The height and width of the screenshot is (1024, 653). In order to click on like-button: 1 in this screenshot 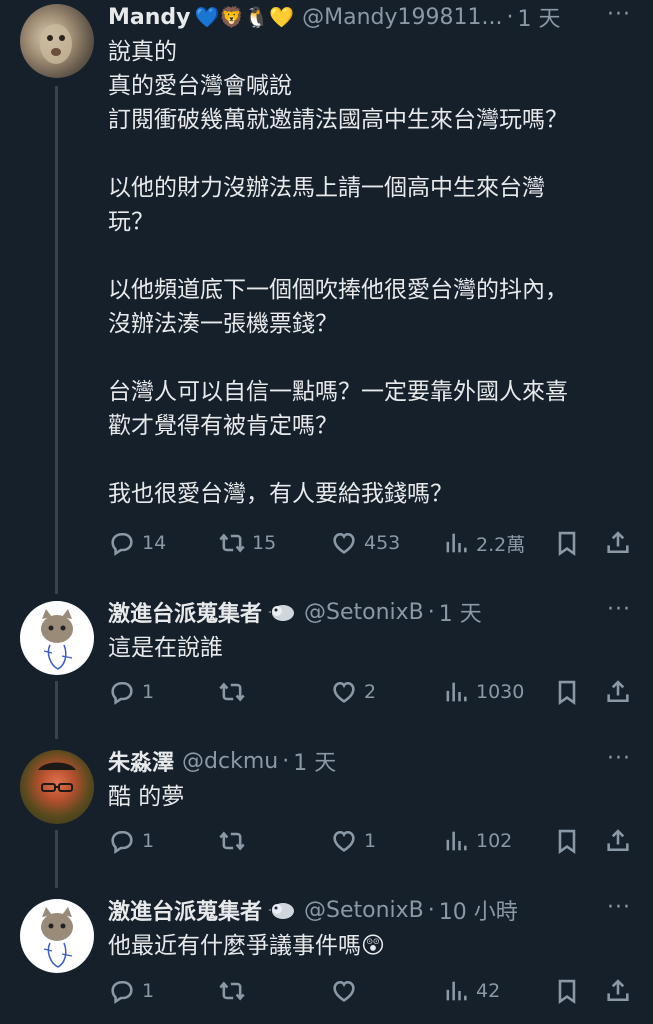, I will do `click(353, 841)`.